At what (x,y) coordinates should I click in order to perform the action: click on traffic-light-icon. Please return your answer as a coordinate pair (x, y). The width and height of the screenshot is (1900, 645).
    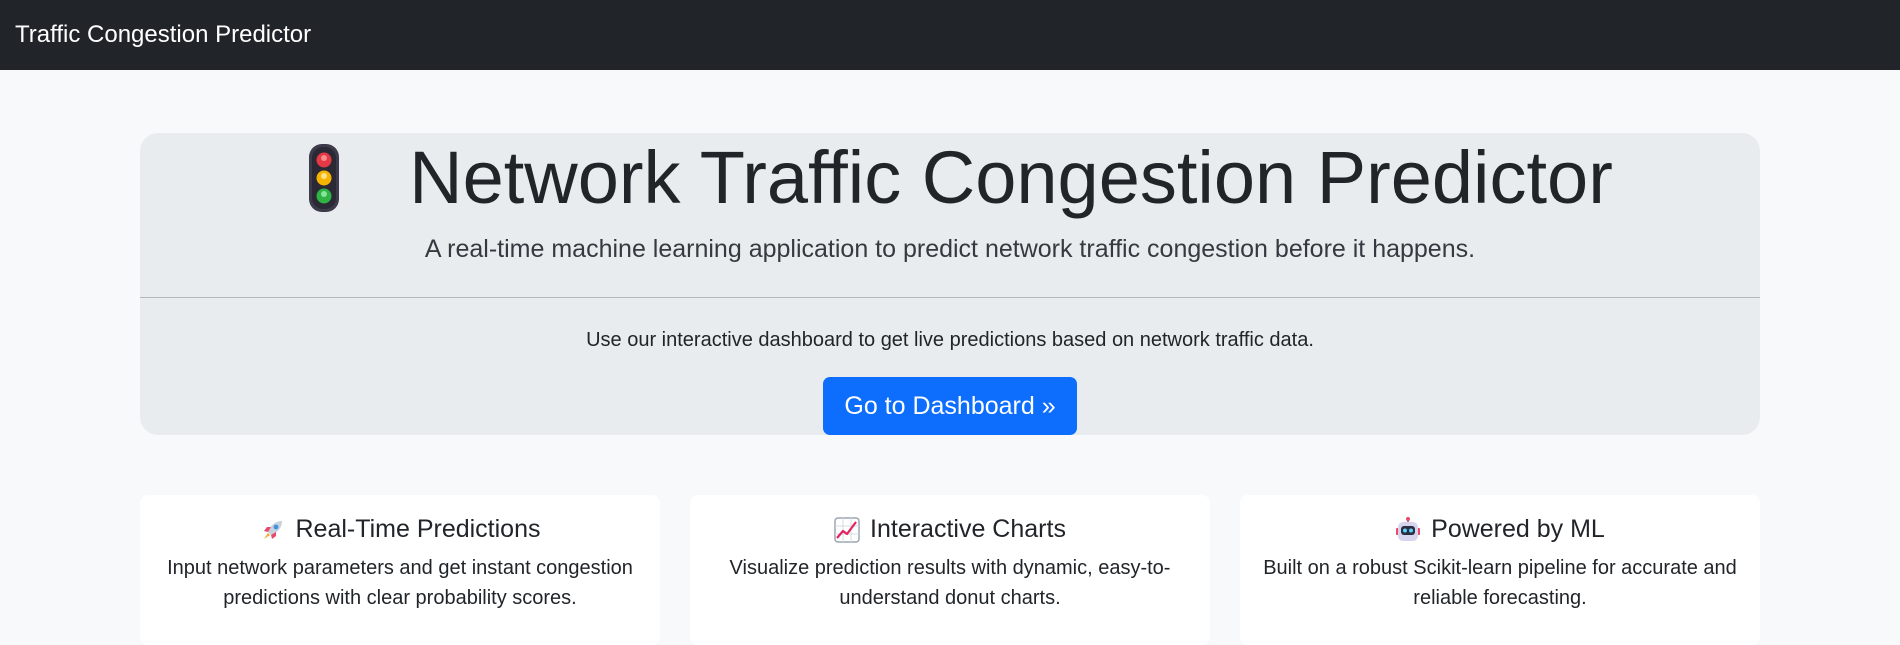
    Looking at the image, I should click on (324, 178).